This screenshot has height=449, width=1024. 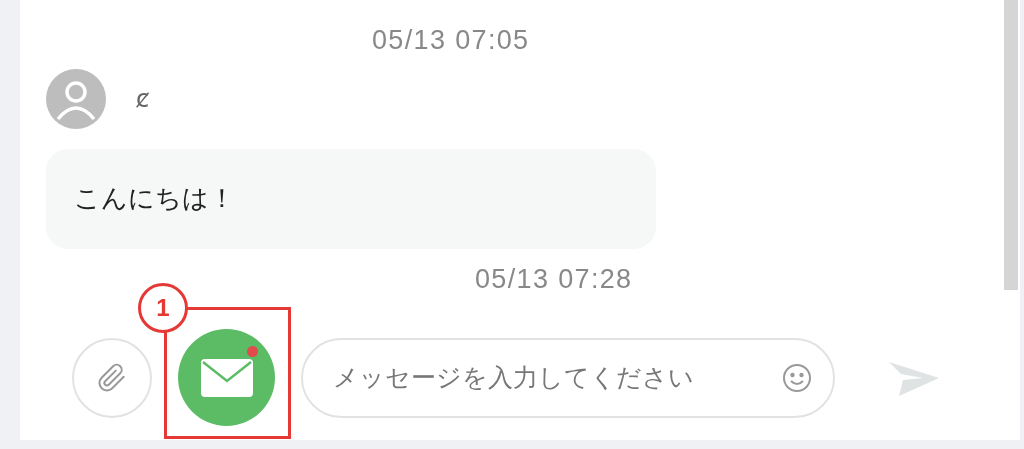 What do you see at coordinates (554, 279) in the screenshot?
I see `timestamp: 05/13 07:28` at bounding box center [554, 279].